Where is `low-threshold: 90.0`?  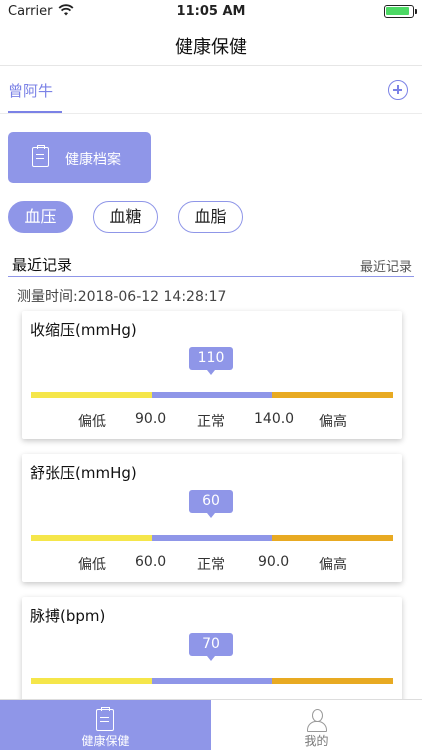
low-threshold: 90.0 is located at coordinates (151, 419).